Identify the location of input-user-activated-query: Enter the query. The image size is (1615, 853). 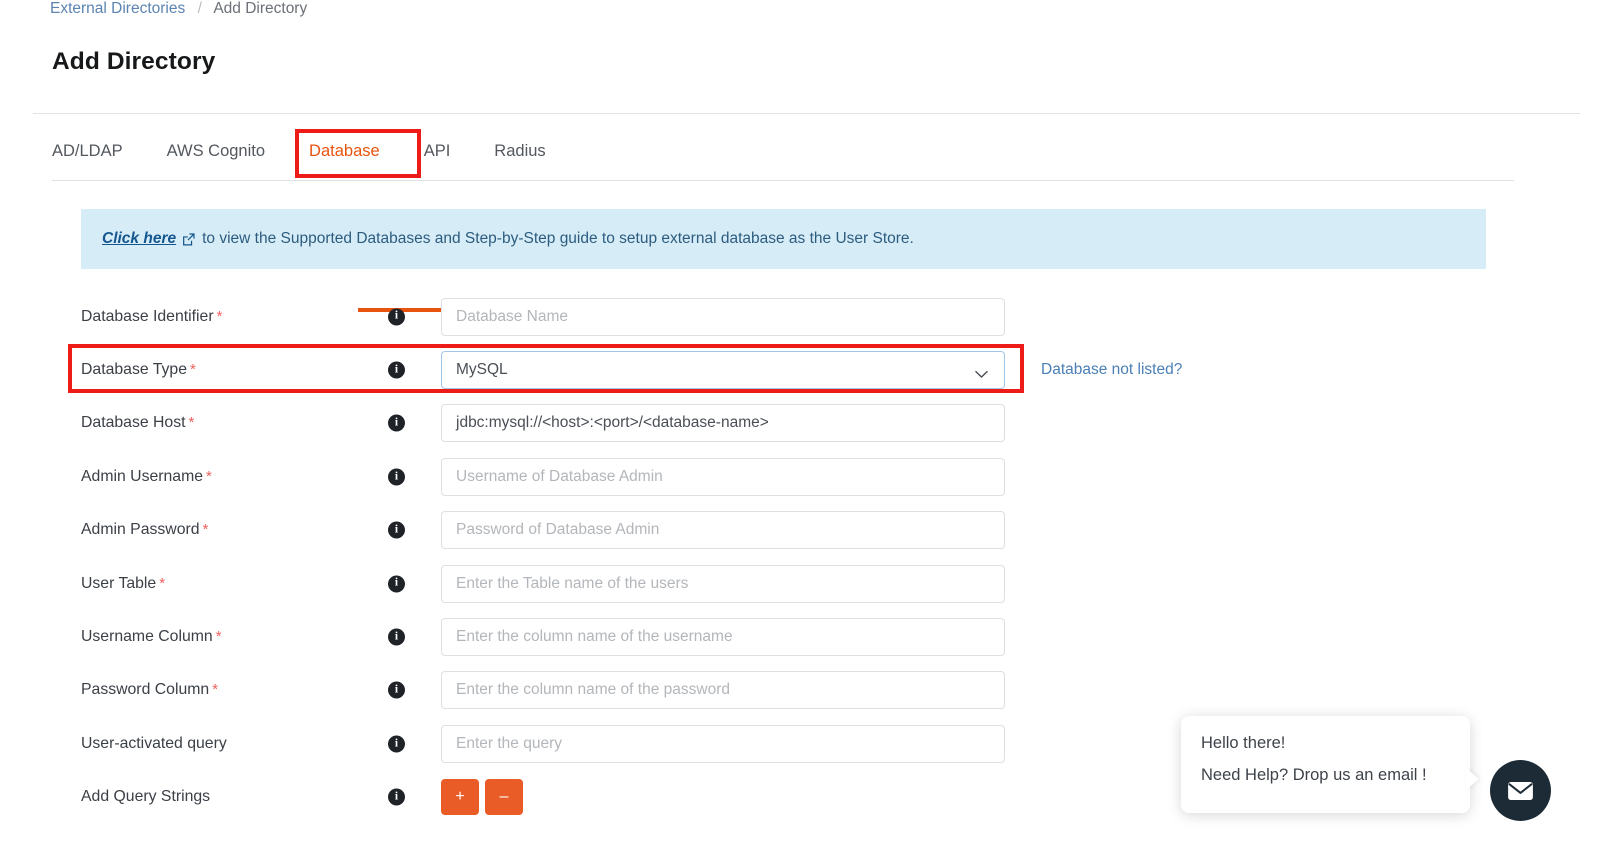
(723, 743).